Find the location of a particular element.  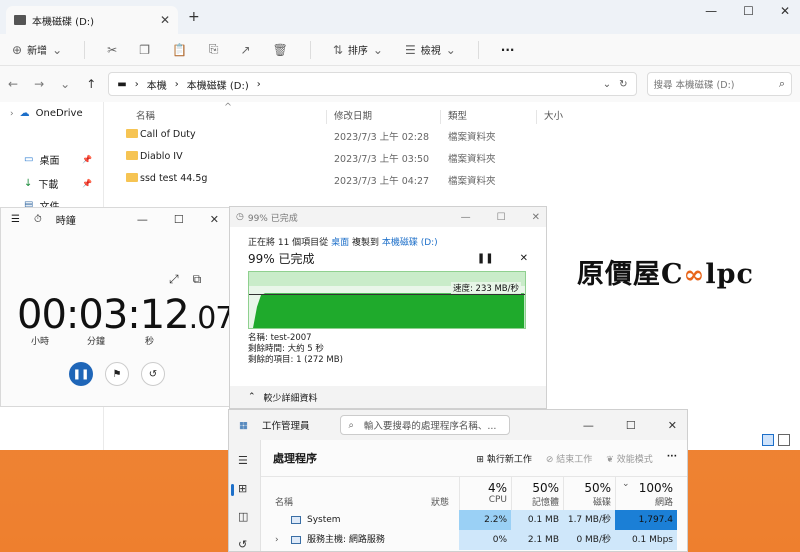

copy-icon: ❐ is located at coordinates (144, 50).